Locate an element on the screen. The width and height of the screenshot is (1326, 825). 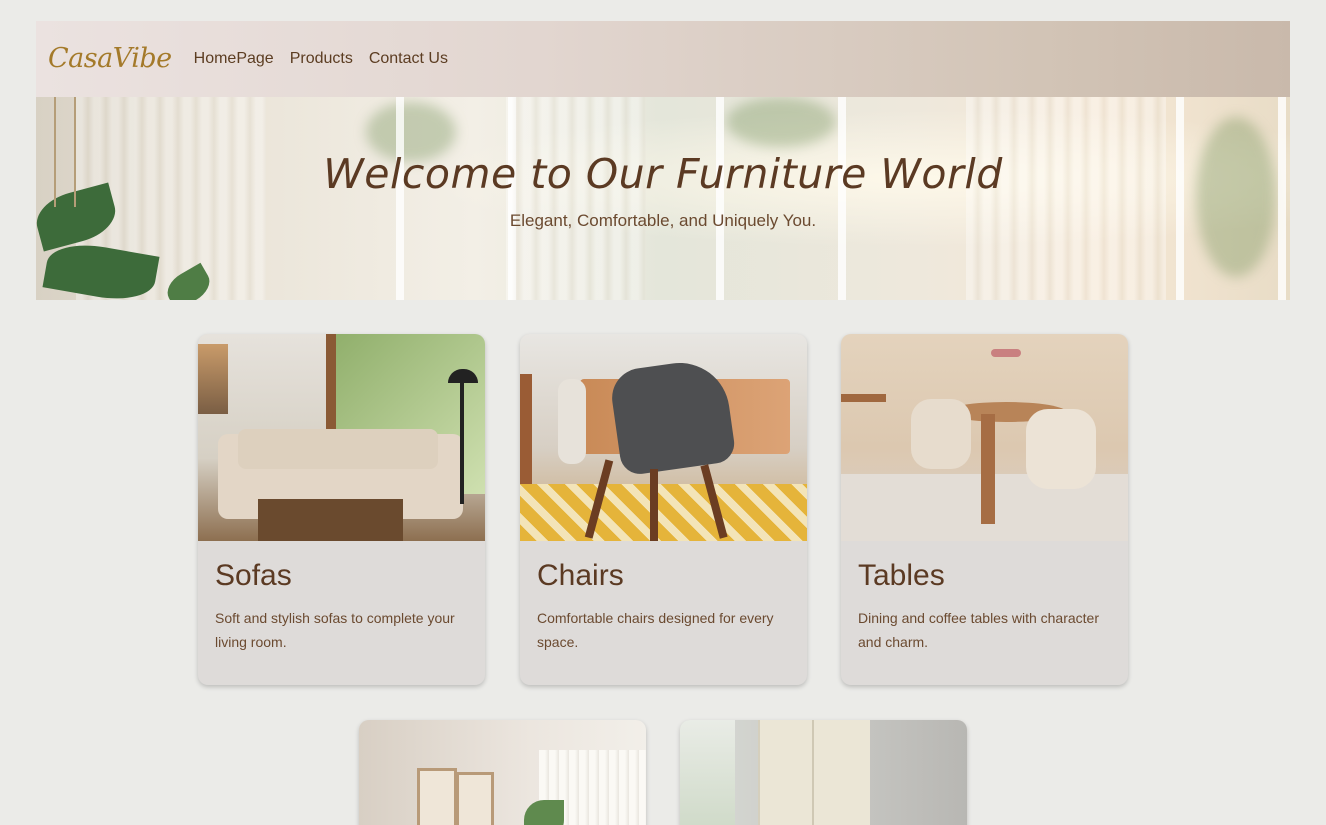
nav-link-homepage: HomePage is located at coordinates (234, 59).